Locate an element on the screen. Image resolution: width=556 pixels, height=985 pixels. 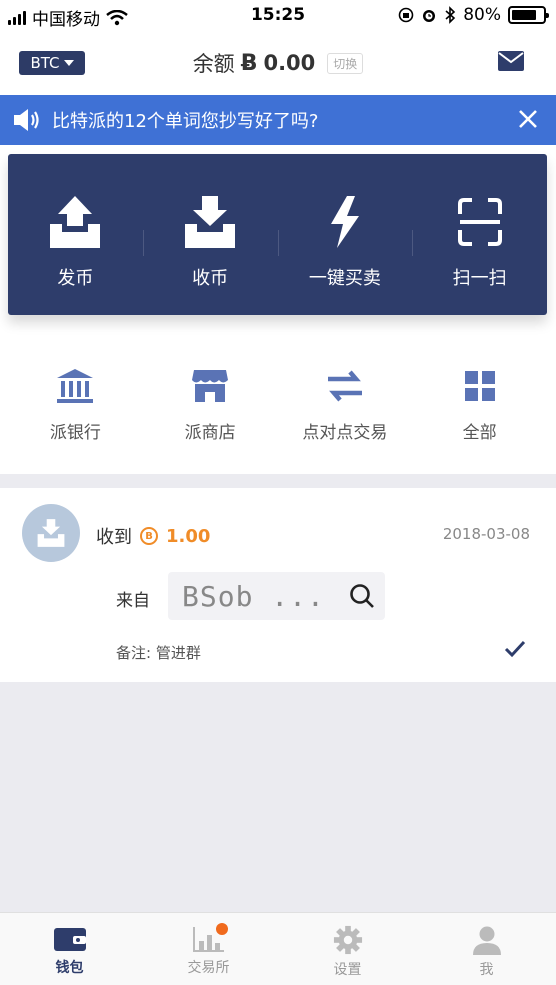
receive-avatar is located at coordinates (51, 533).